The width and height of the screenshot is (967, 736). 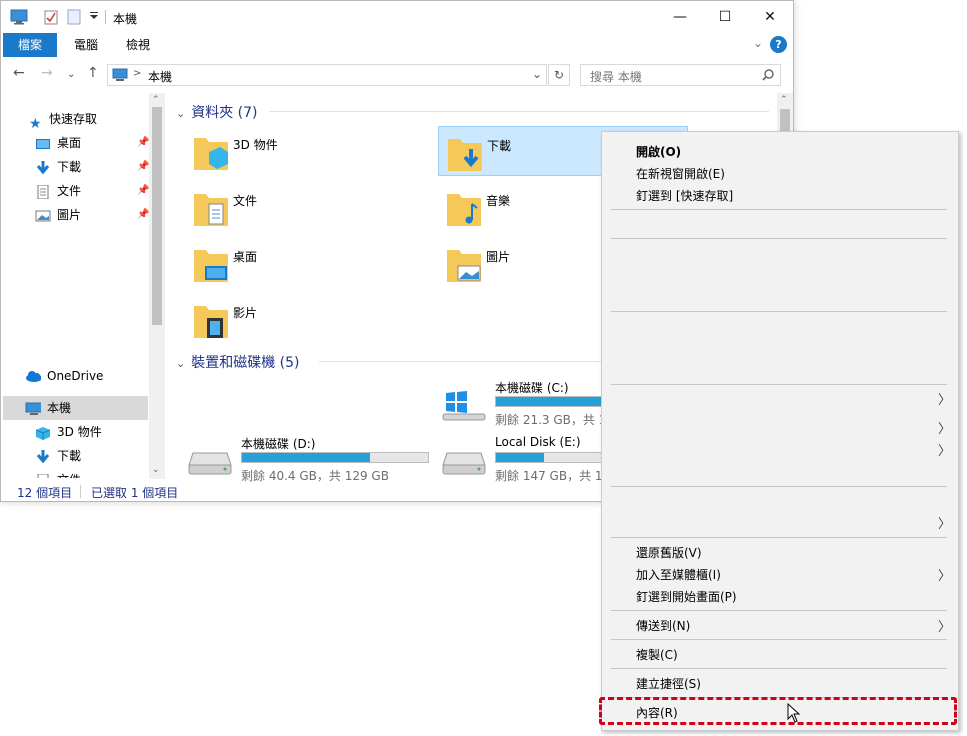 What do you see at coordinates (725, 17) in the screenshot?
I see `maximize-button: ☐` at bounding box center [725, 17].